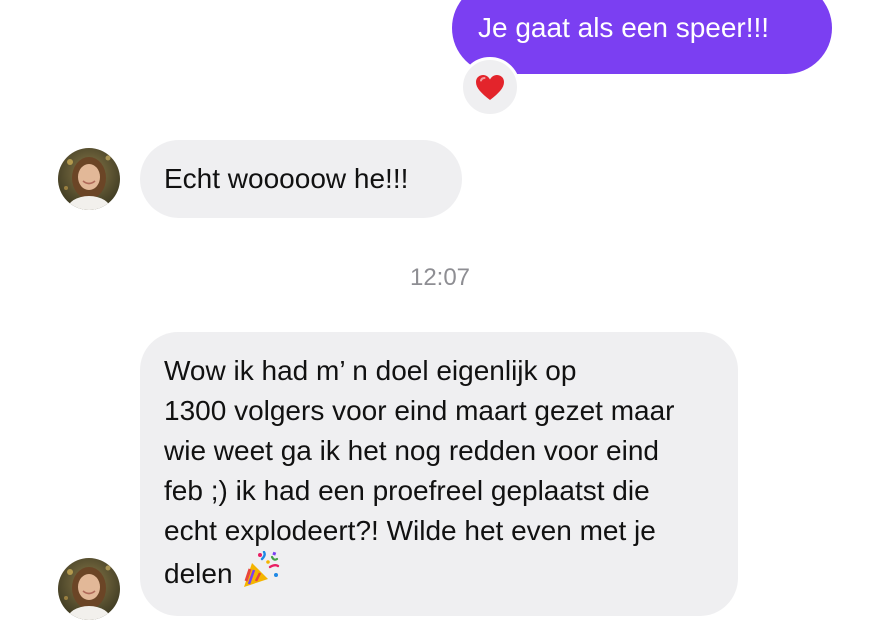 The width and height of the screenshot is (880, 632). What do you see at coordinates (411, 450) in the screenshot?
I see `message-line: wie weet ga ik het nog redden voor eind` at bounding box center [411, 450].